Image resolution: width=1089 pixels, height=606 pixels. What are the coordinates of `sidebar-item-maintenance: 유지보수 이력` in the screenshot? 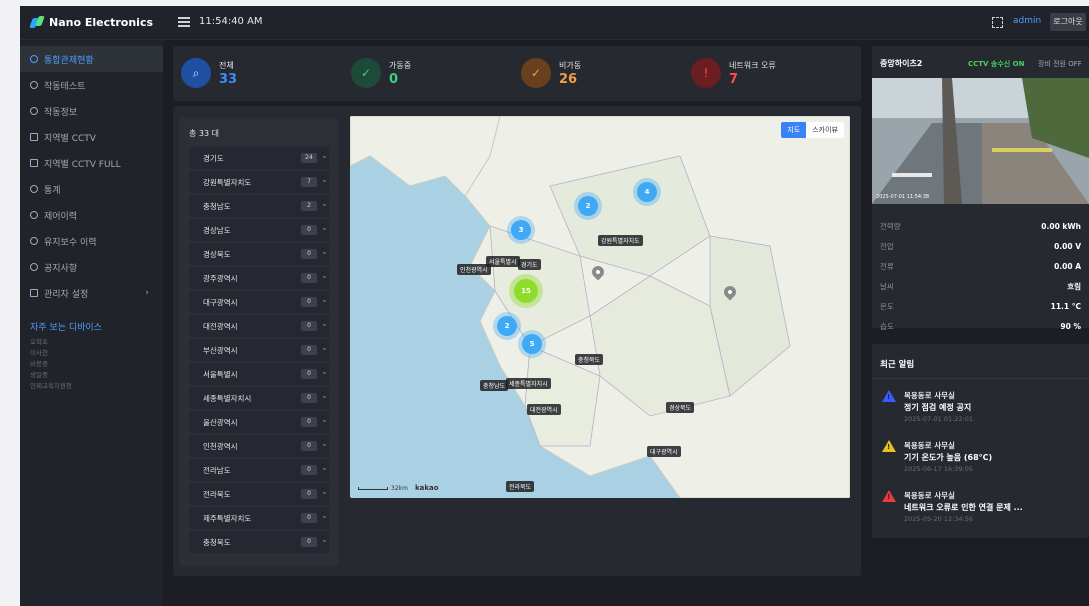 It's located at (91, 241).